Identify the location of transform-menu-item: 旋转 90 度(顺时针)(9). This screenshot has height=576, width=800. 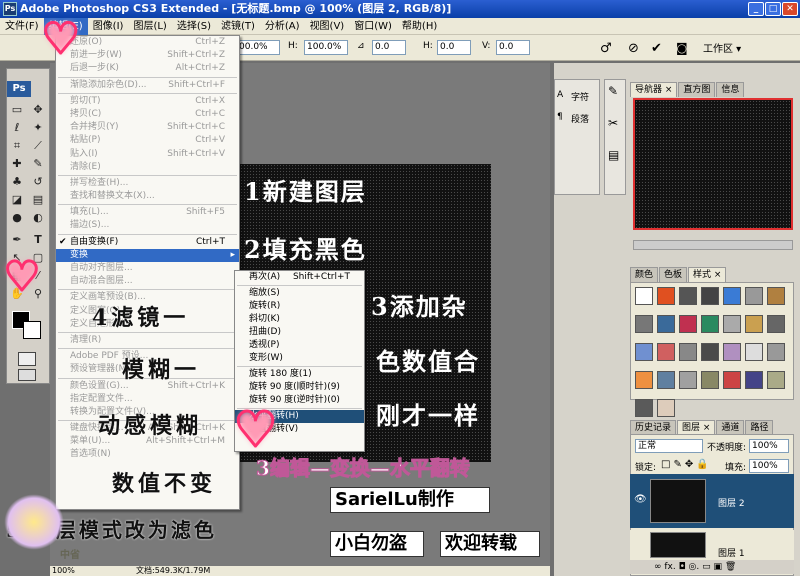
(299, 387).